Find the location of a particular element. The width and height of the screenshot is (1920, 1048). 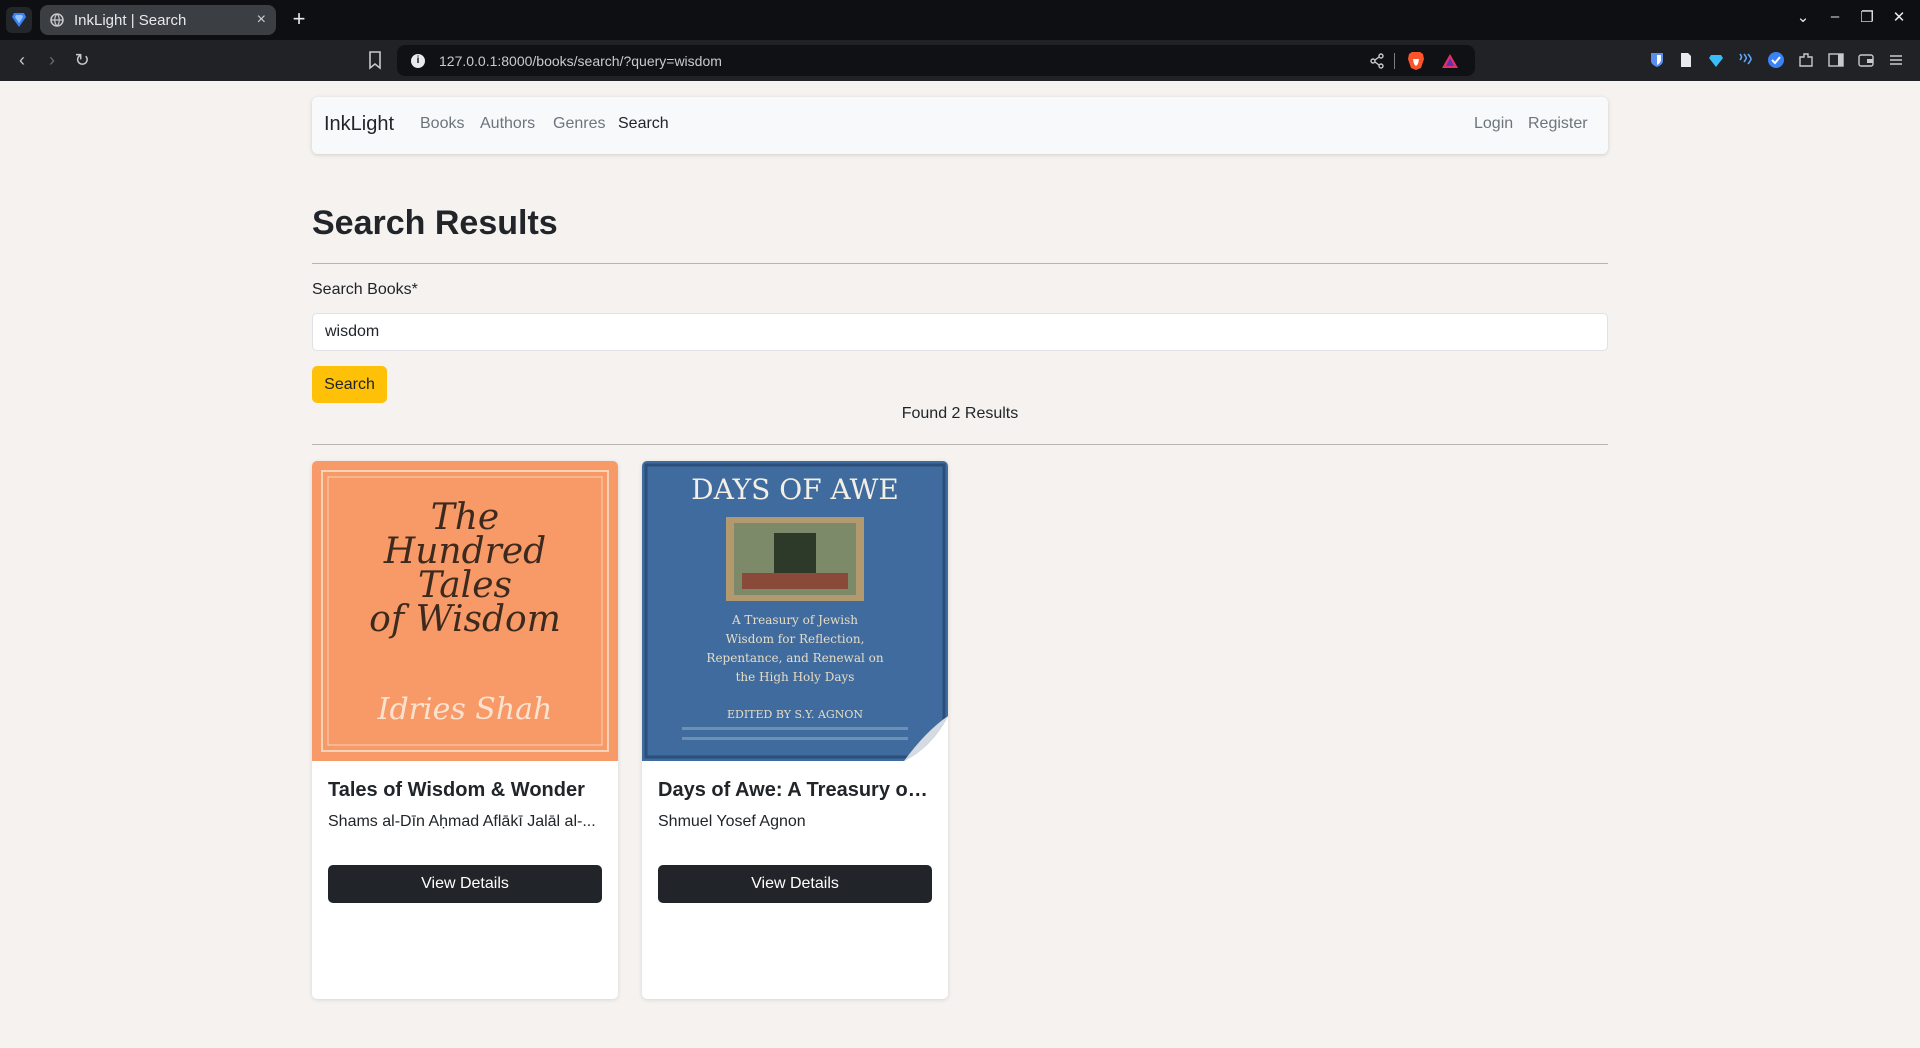

results-divider is located at coordinates (960, 444).